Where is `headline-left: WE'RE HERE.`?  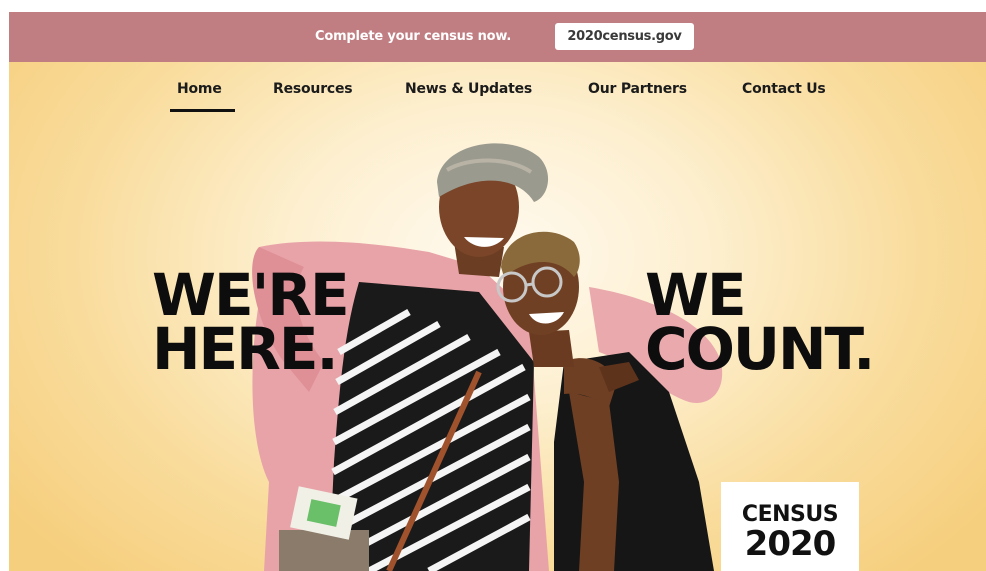
headline-left: WE'RE HERE. is located at coordinates (251, 322).